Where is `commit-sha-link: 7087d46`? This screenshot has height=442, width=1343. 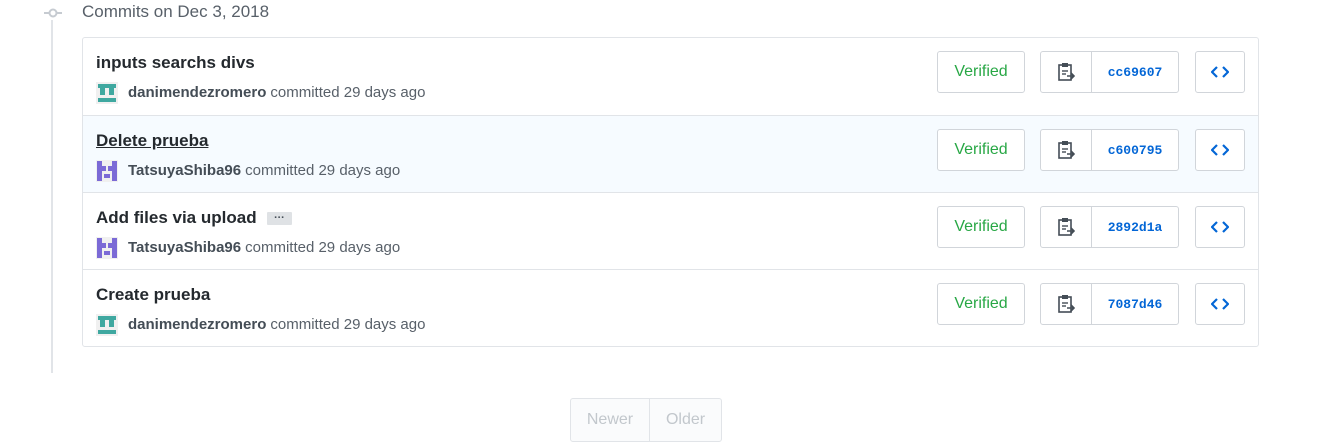 commit-sha-link: 7087d46 is located at coordinates (1135, 304).